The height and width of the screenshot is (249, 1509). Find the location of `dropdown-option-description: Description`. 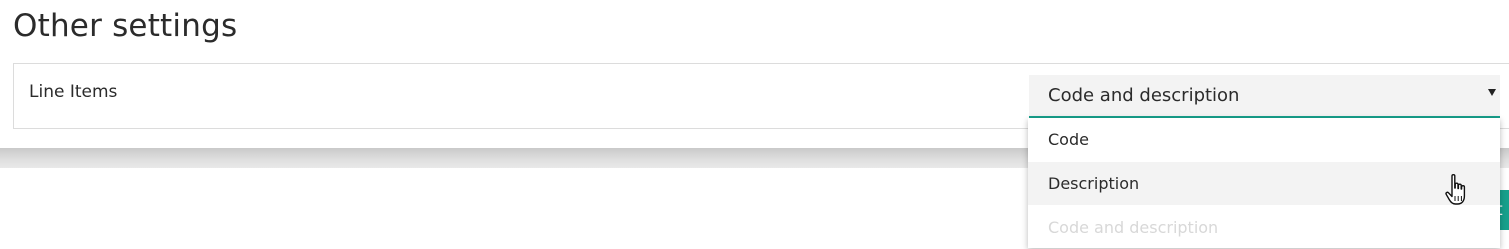

dropdown-option-description: Description is located at coordinates (1264, 183).